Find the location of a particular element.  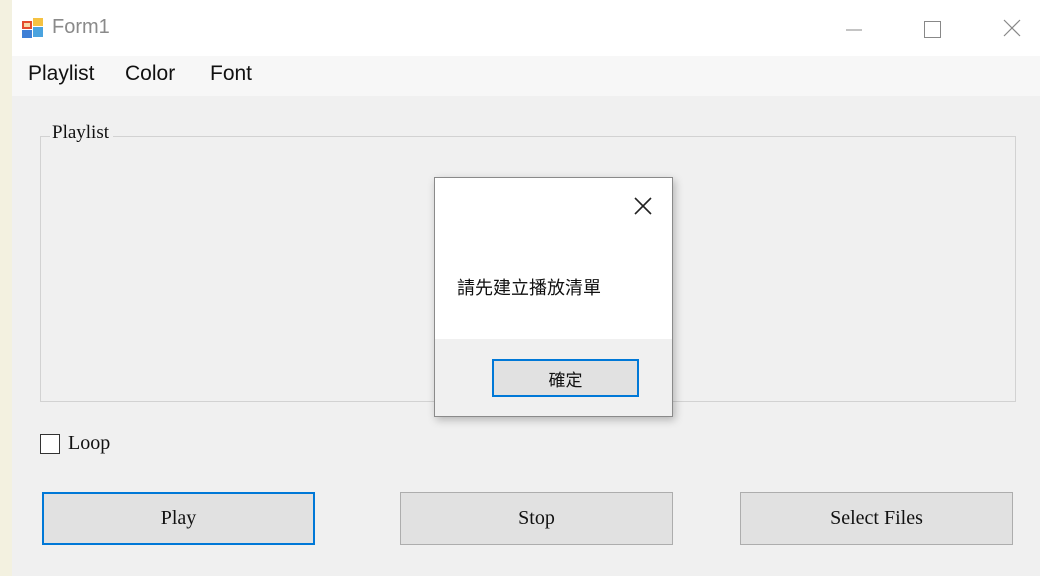

dialog-close-button is located at coordinates (643, 206).